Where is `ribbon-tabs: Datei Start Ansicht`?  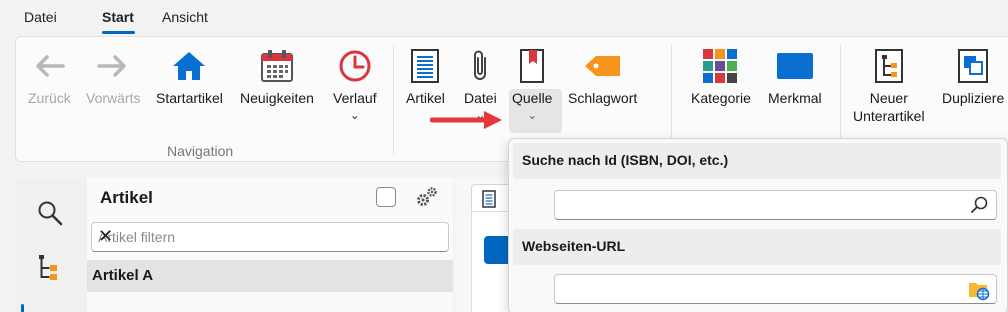
ribbon-tabs: Datei Start Ansicht is located at coordinates (504, 18).